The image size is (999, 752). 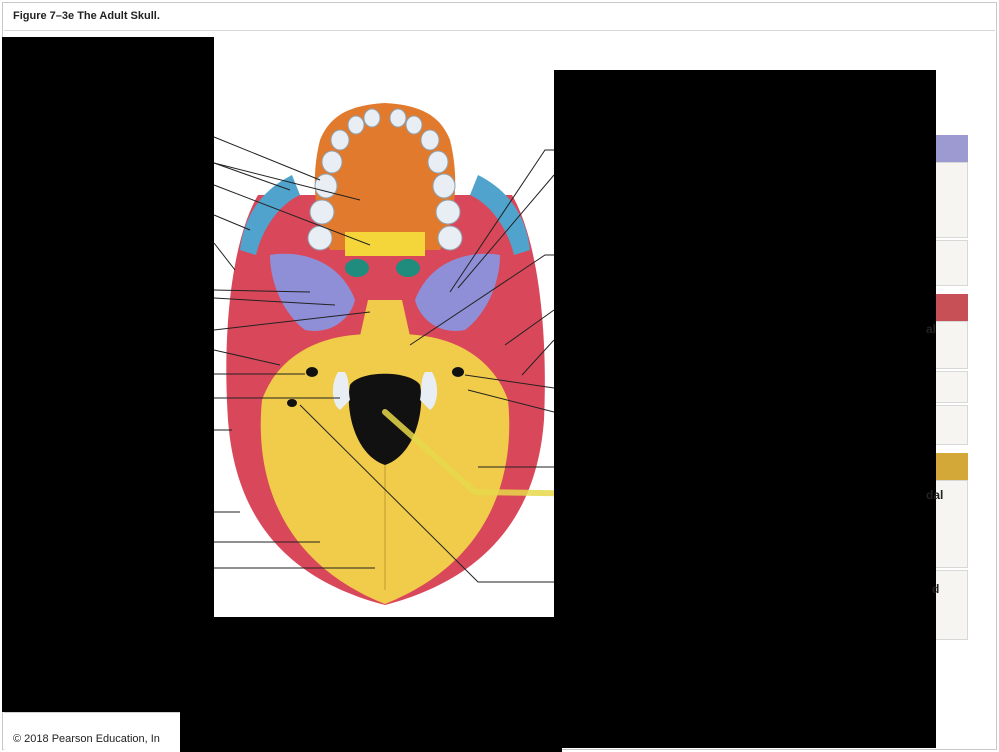 I want to click on legend-fragment-bottom: d, so click(x=936, y=589).